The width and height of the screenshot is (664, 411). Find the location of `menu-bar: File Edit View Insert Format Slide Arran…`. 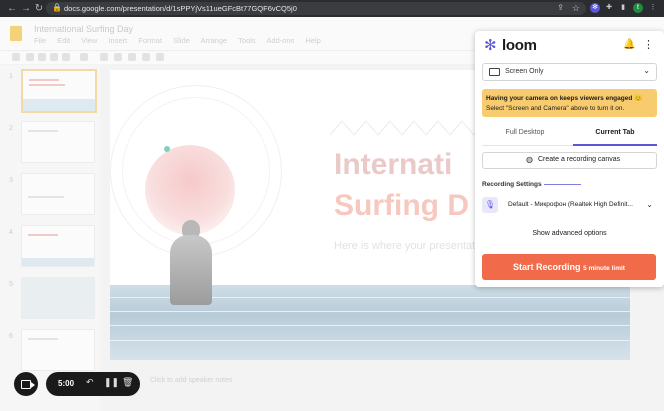

menu-bar: File Edit View Insert Format Slide Arran… is located at coordinates (182, 40).